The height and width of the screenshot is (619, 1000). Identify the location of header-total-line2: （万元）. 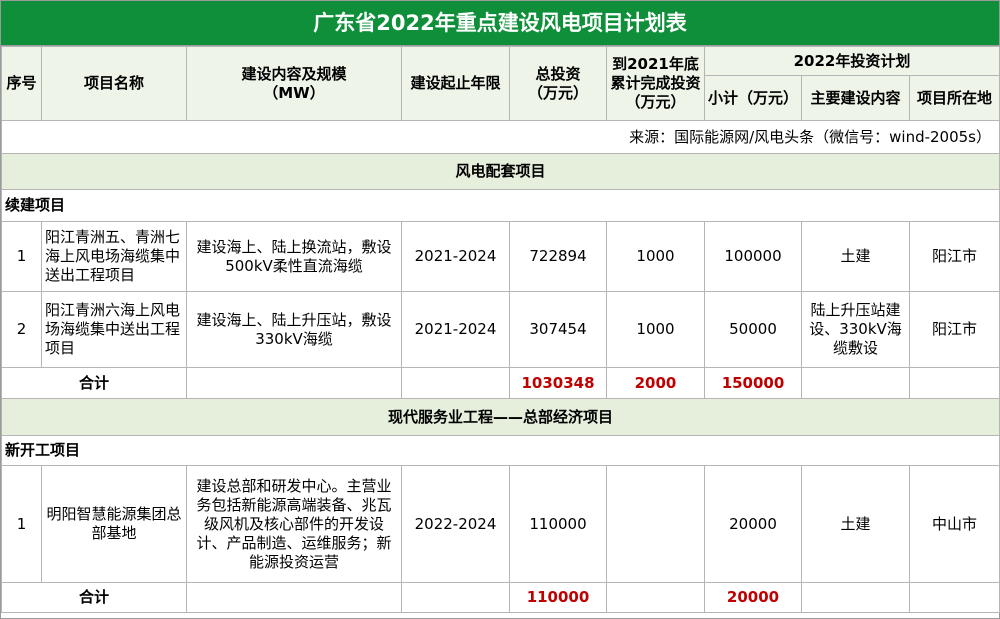
(557, 92).